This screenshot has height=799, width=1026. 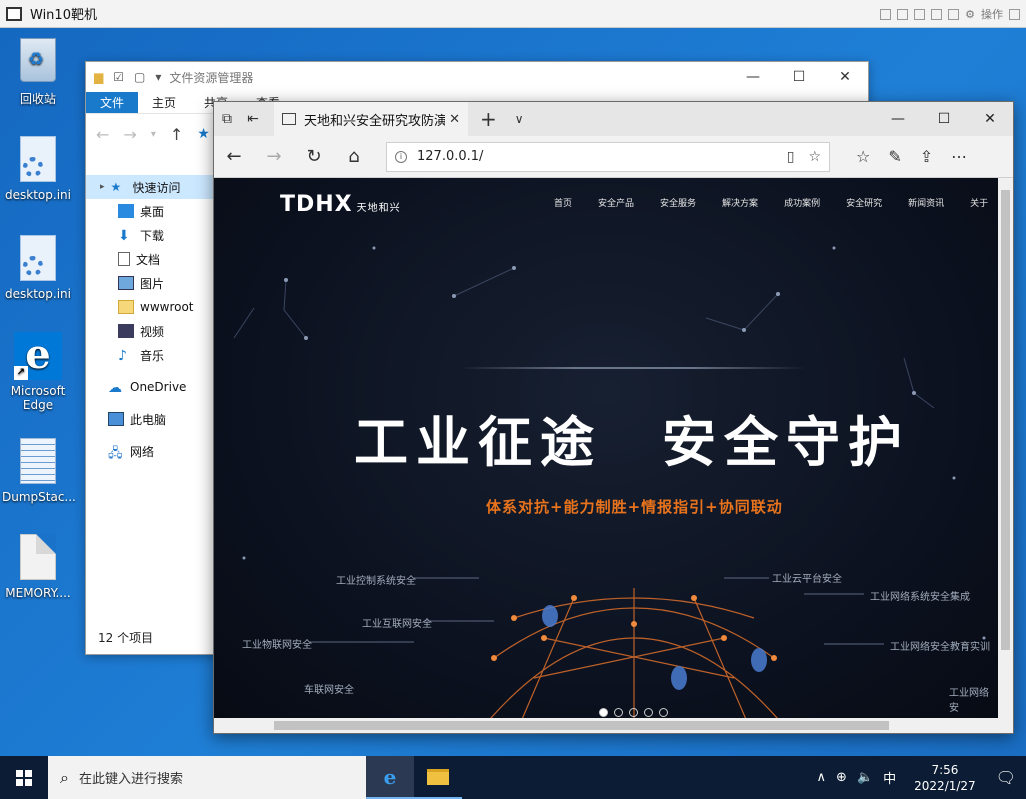 What do you see at coordinates (38, 461) in the screenshot?
I see `text-file-icon` at bounding box center [38, 461].